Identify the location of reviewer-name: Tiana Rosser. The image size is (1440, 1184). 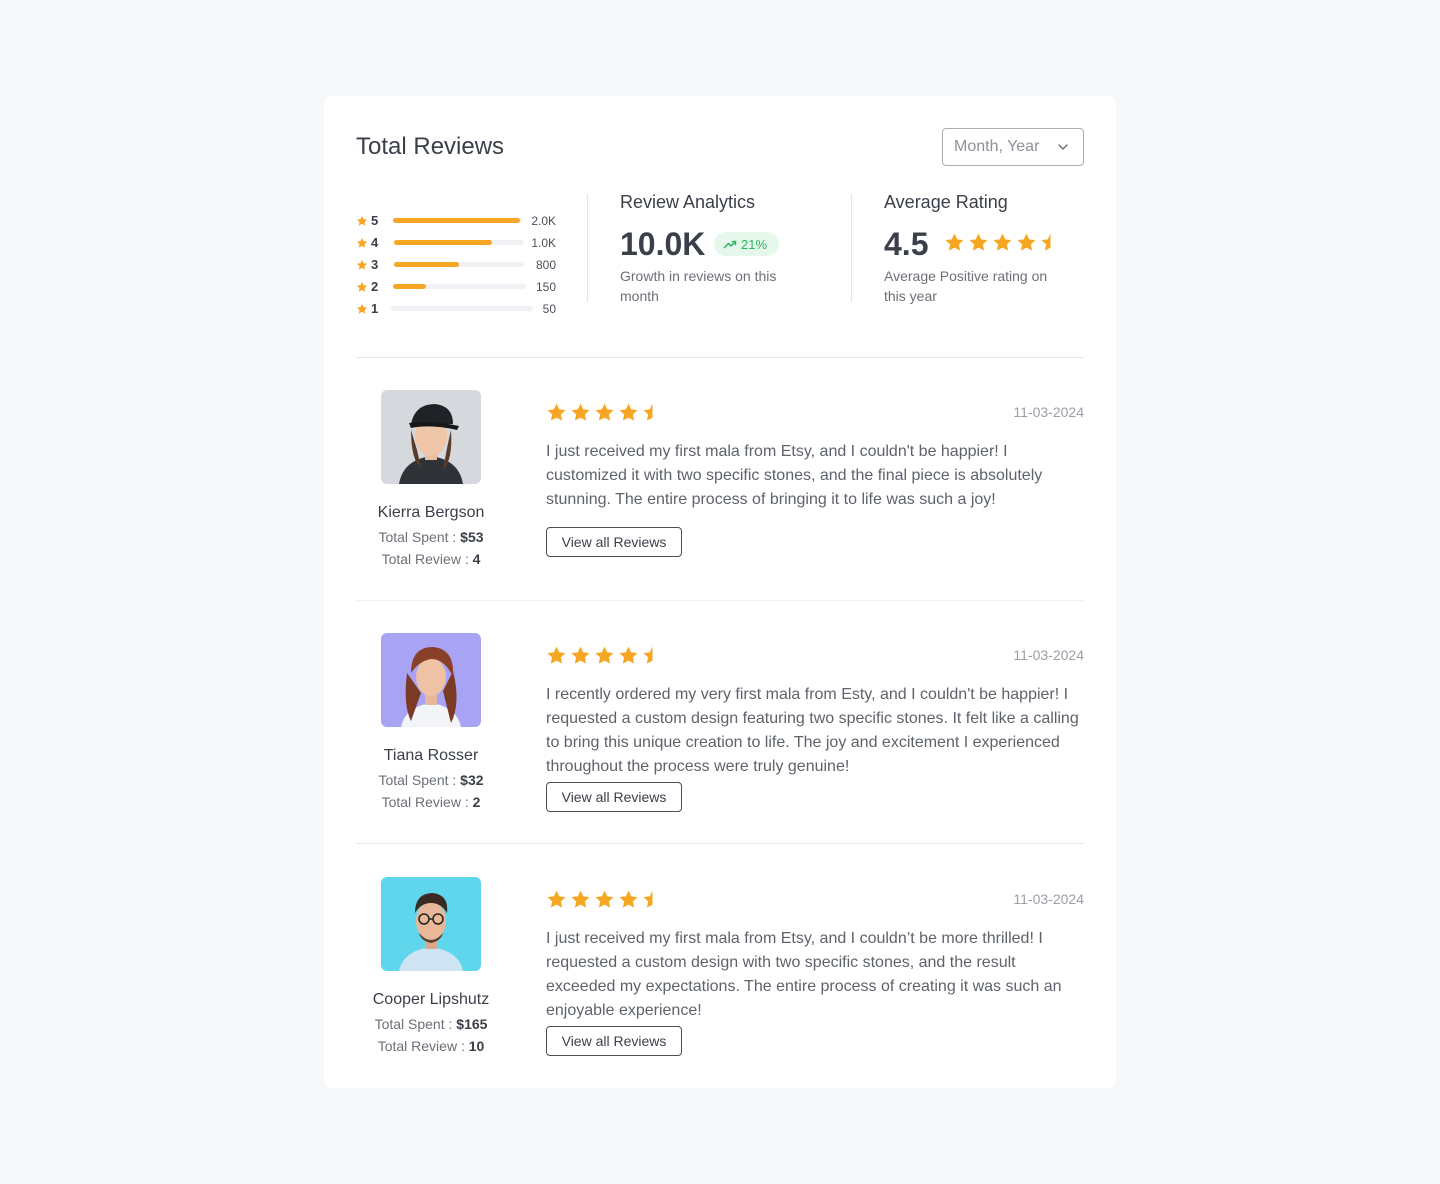
(431, 755).